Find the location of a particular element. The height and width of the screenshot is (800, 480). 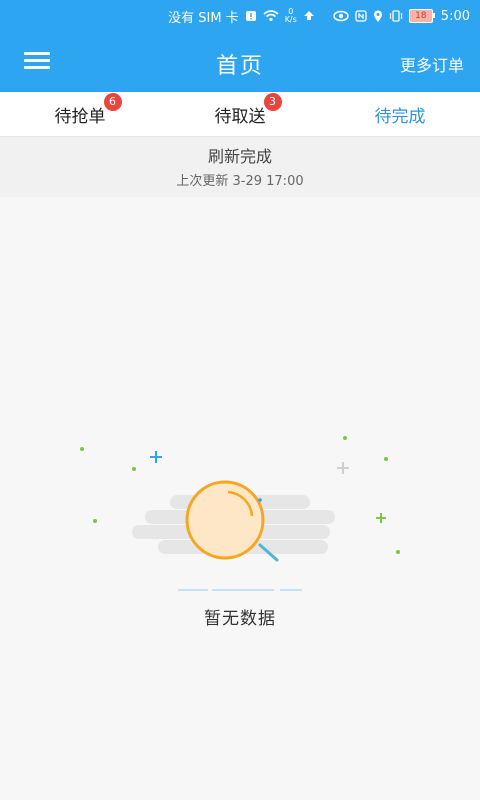

tab-label: 待完成 is located at coordinates (400, 116).